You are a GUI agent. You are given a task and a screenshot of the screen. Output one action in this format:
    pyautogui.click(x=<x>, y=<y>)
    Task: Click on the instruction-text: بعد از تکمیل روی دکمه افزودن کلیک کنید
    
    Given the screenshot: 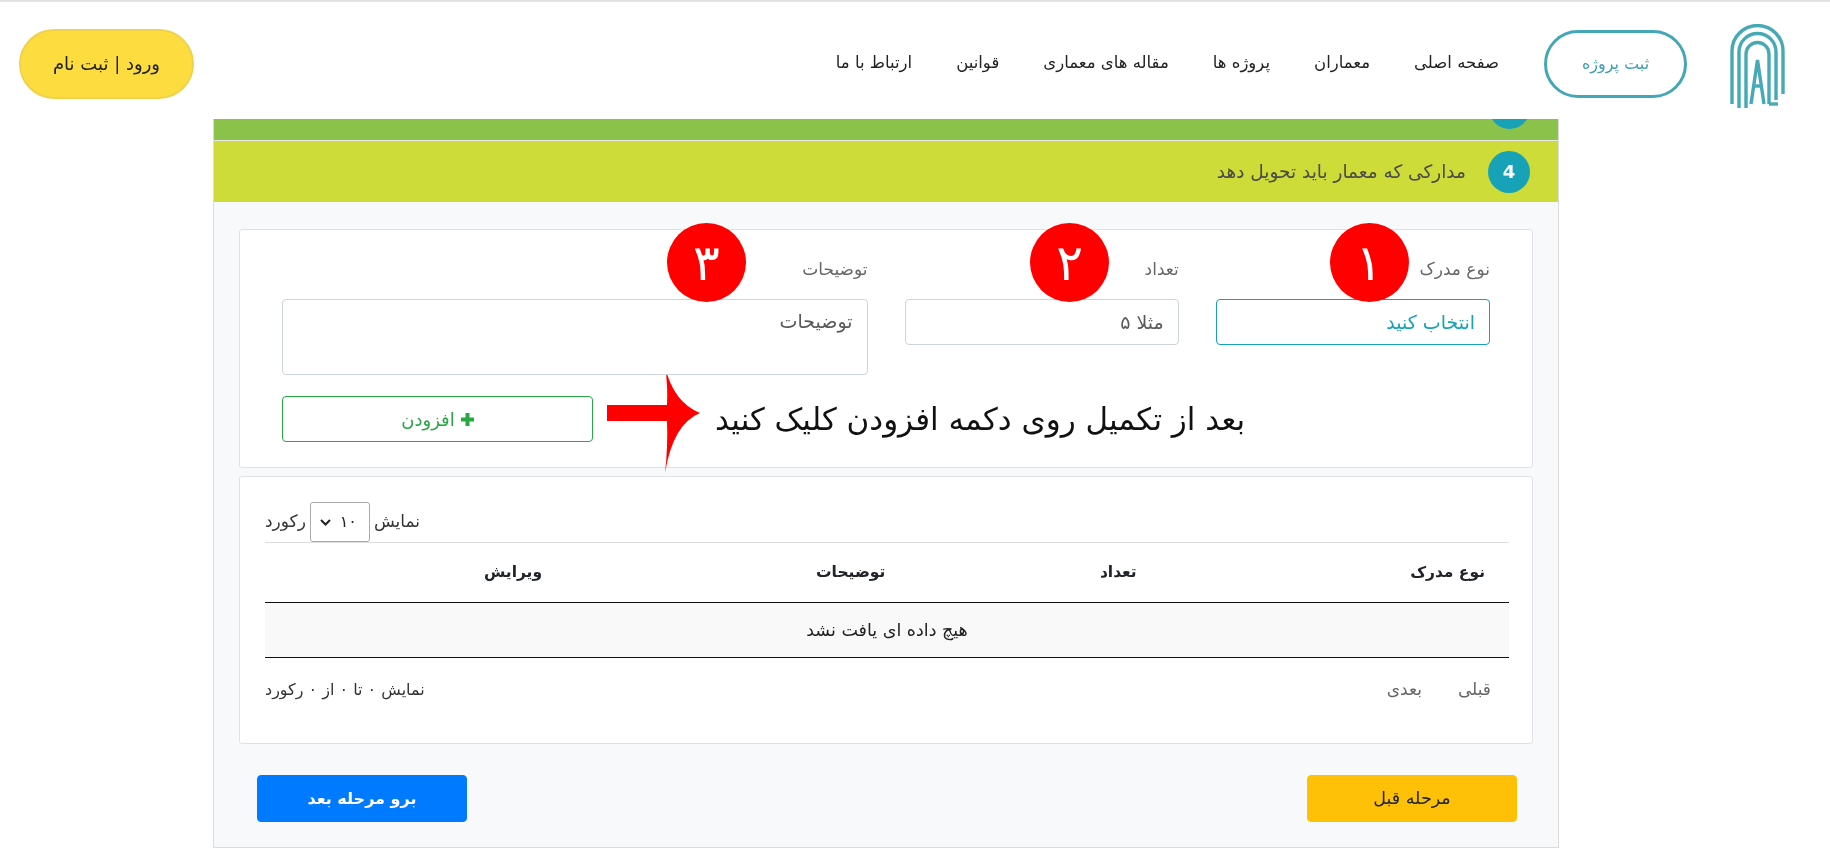 What is the action you would take?
    pyautogui.click(x=980, y=419)
    